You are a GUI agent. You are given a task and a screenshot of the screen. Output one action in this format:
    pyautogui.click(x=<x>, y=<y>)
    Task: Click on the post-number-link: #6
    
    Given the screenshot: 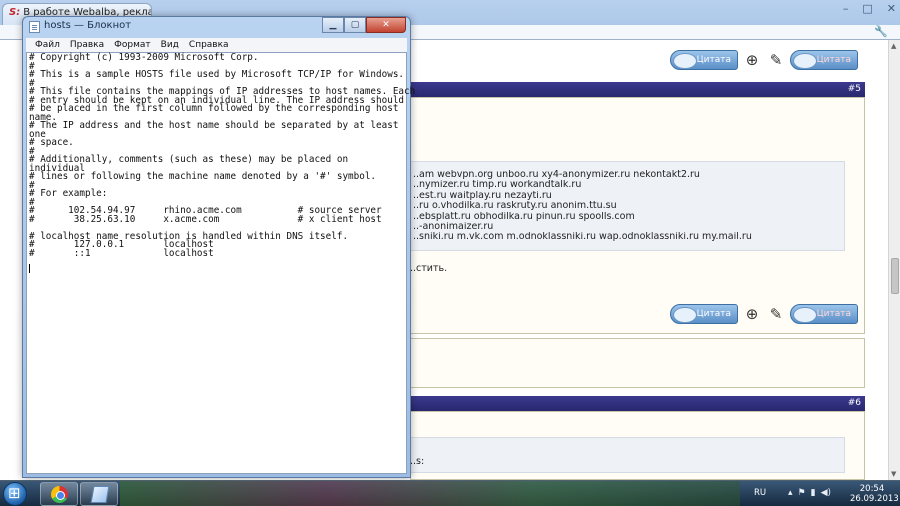 What is the action you would take?
    pyautogui.click(x=854, y=403)
    